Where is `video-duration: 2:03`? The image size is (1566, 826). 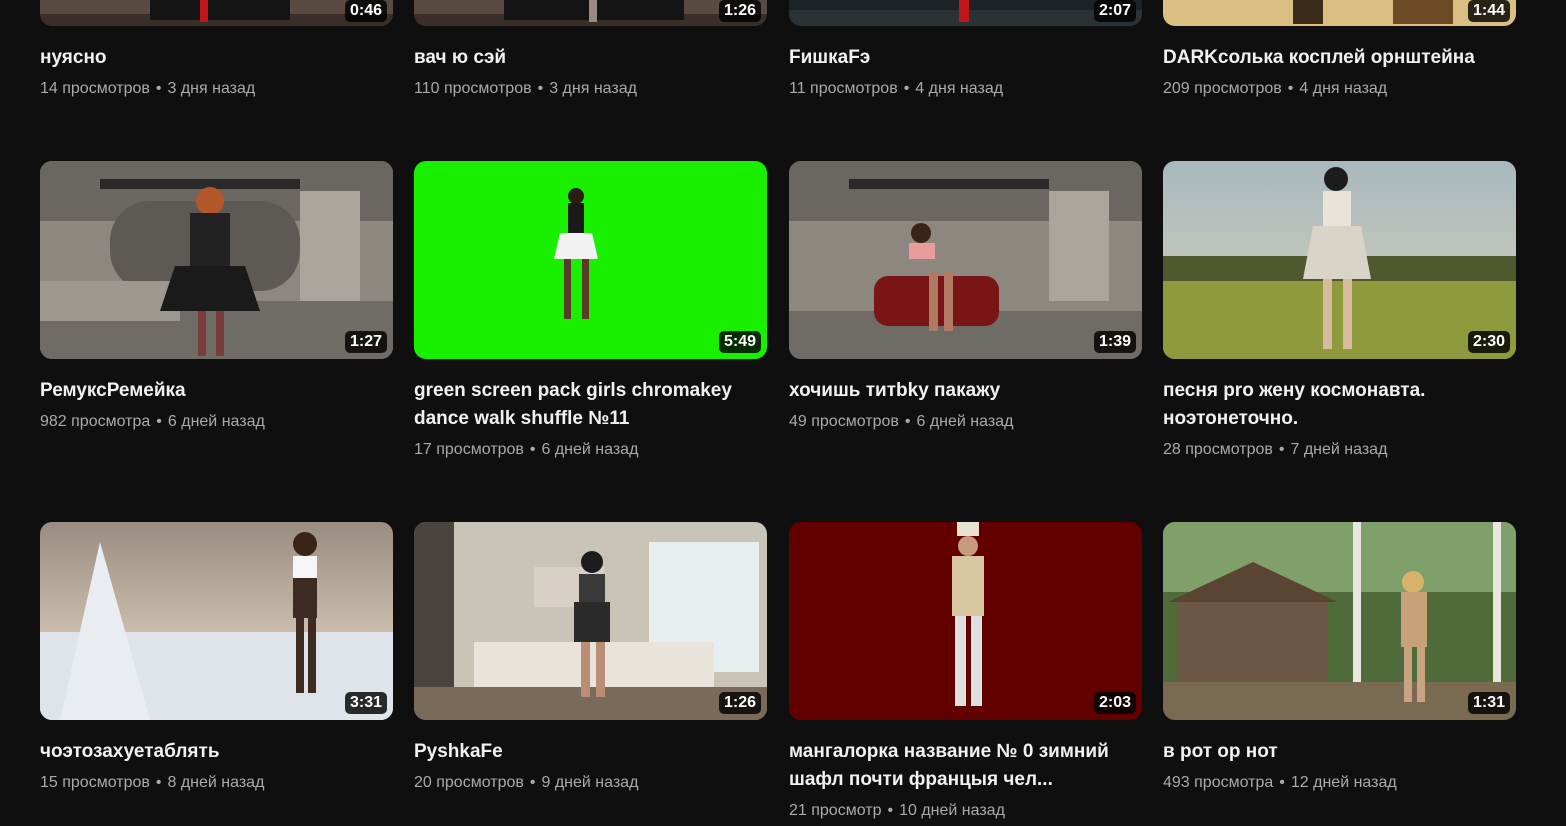
video-duration: 2:03 is located at coordinates (1114, 703).